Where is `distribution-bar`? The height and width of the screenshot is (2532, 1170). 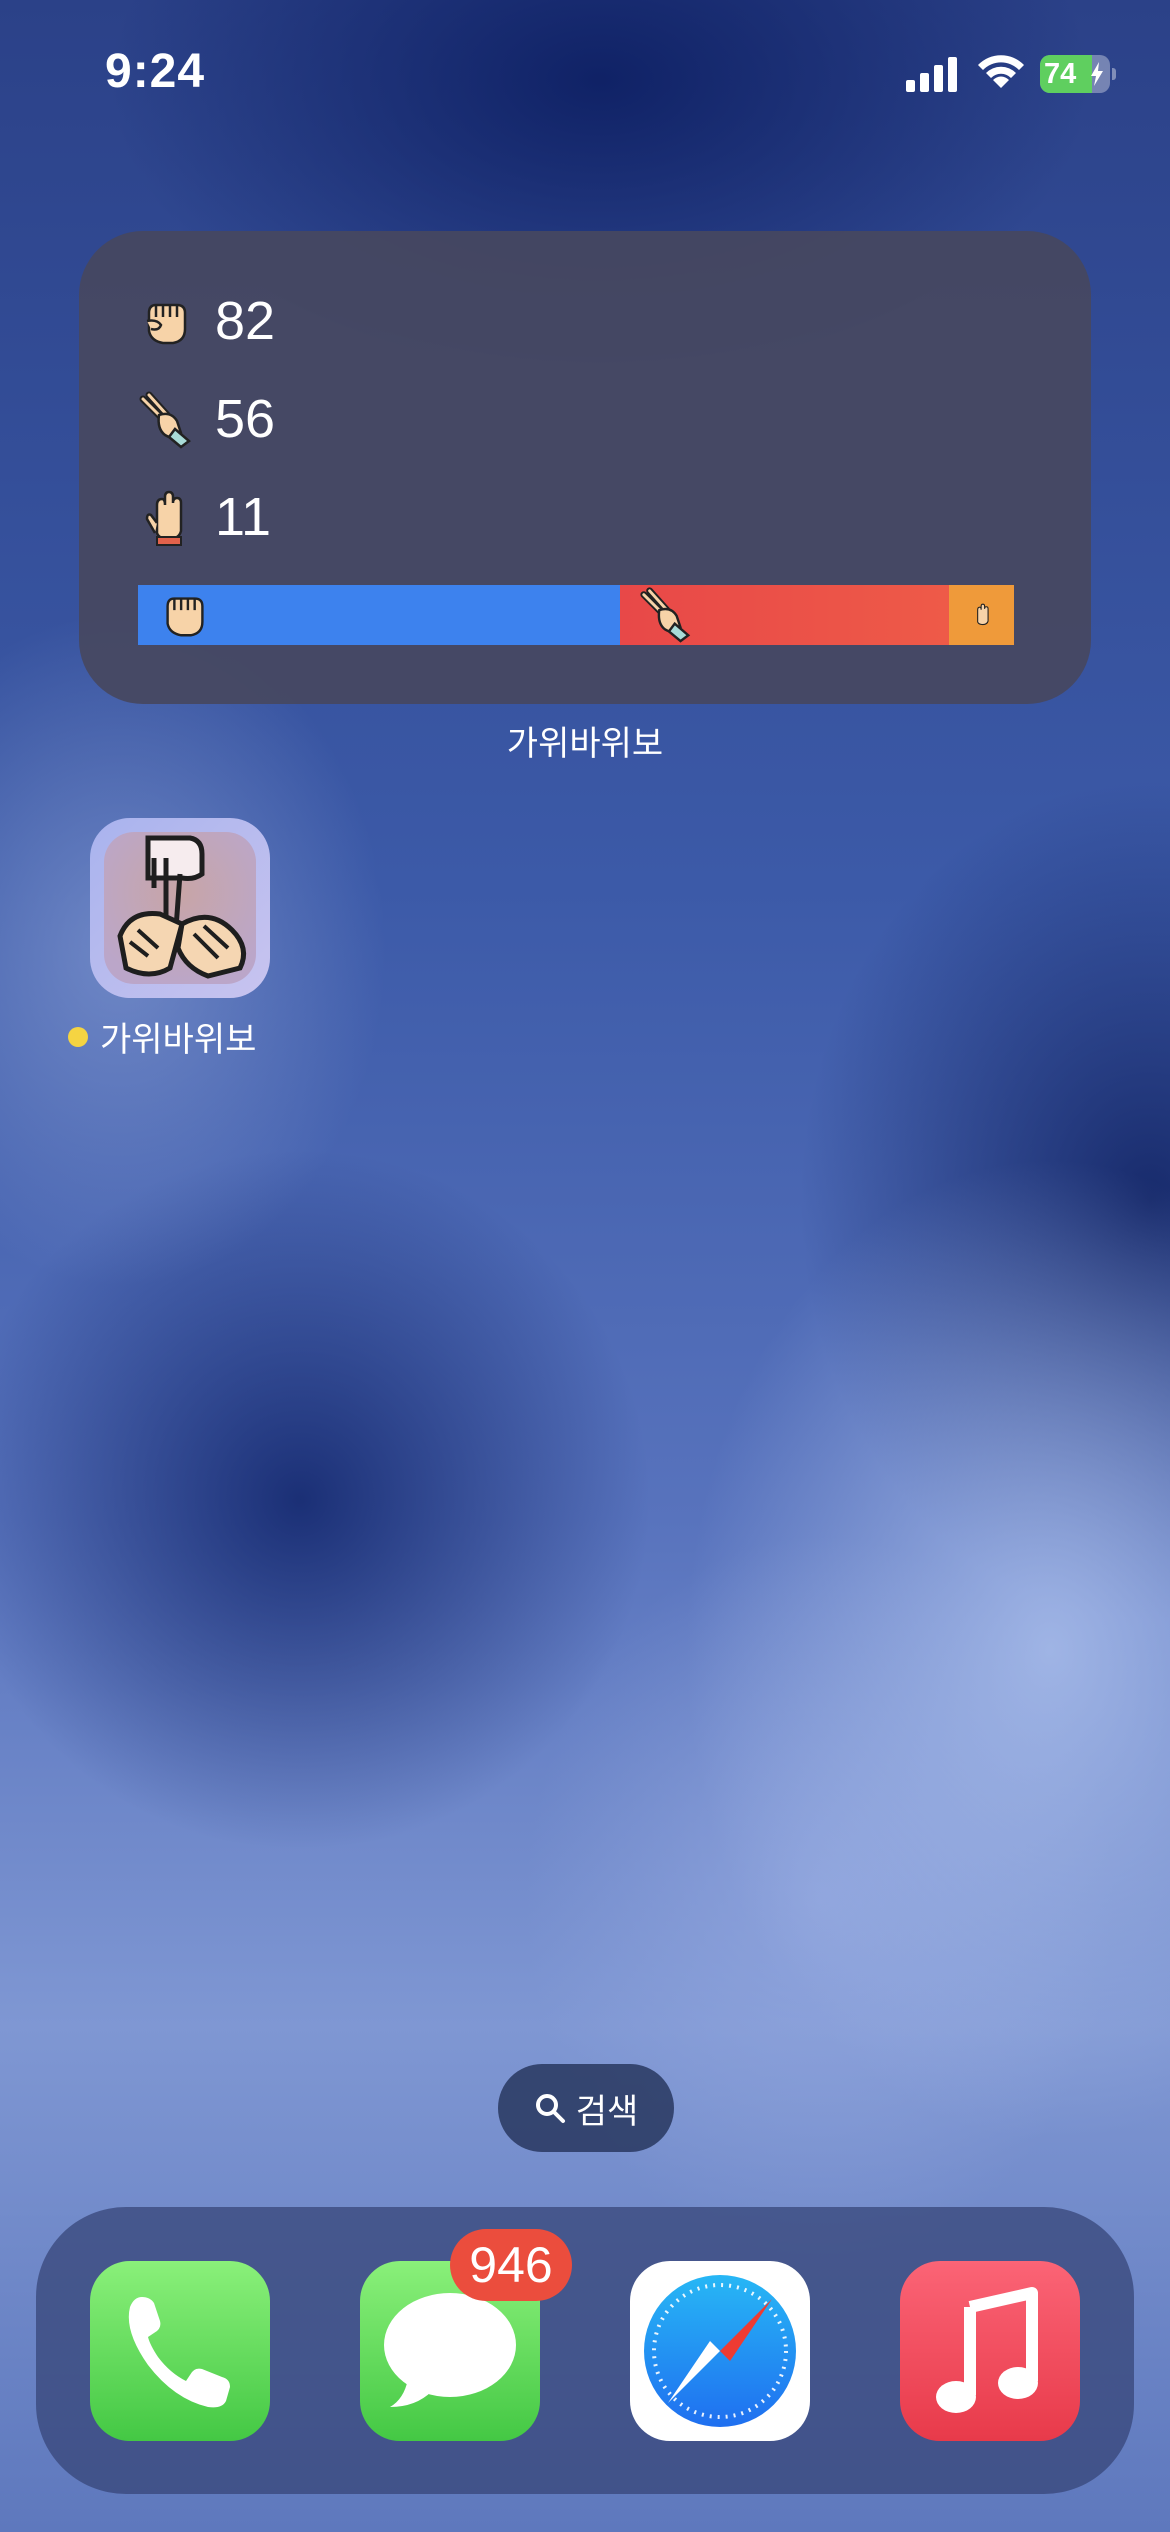
distribution-bar is located at coordinates (576, 615).